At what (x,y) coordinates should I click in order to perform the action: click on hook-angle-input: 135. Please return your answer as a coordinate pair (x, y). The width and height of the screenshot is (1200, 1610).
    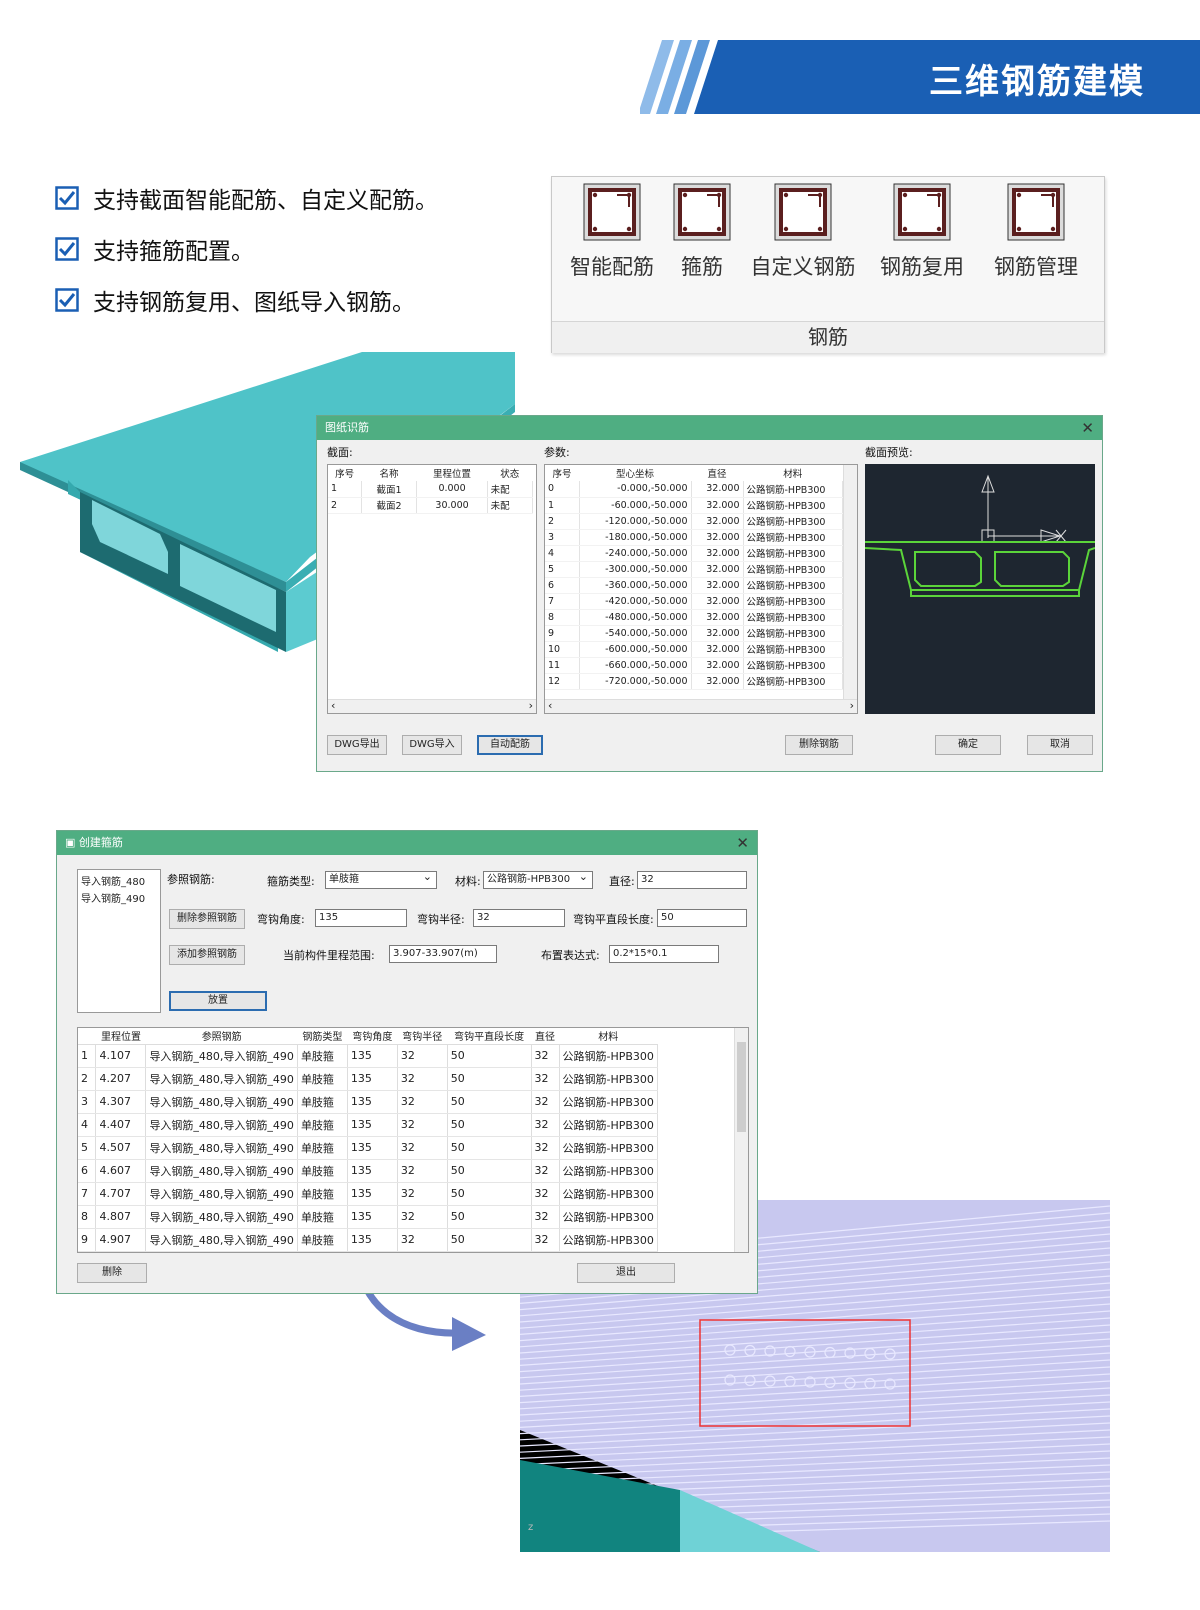
    Looking at the image, I should click on (361, 918).